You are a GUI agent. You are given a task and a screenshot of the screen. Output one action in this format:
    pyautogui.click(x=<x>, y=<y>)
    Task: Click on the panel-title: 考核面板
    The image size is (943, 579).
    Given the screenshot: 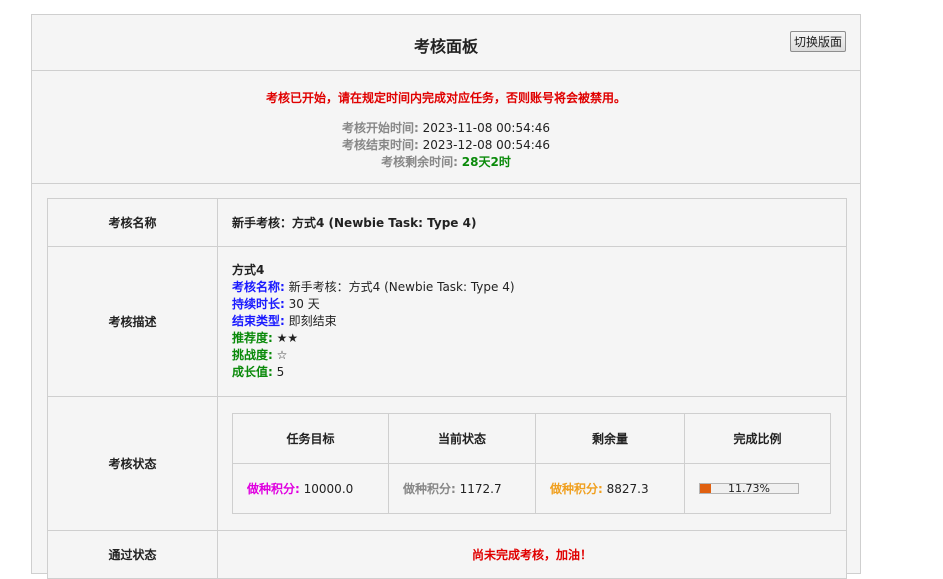 What is the action you would take?
    pyautogui.click(x=445, y=46)
    